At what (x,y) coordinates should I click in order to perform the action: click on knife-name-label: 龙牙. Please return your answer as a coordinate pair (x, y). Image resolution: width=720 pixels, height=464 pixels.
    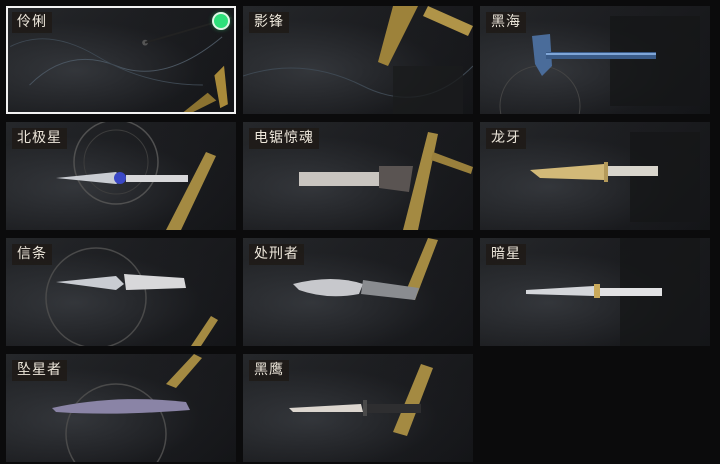
    Looking at the image, I should click on (506, 138).